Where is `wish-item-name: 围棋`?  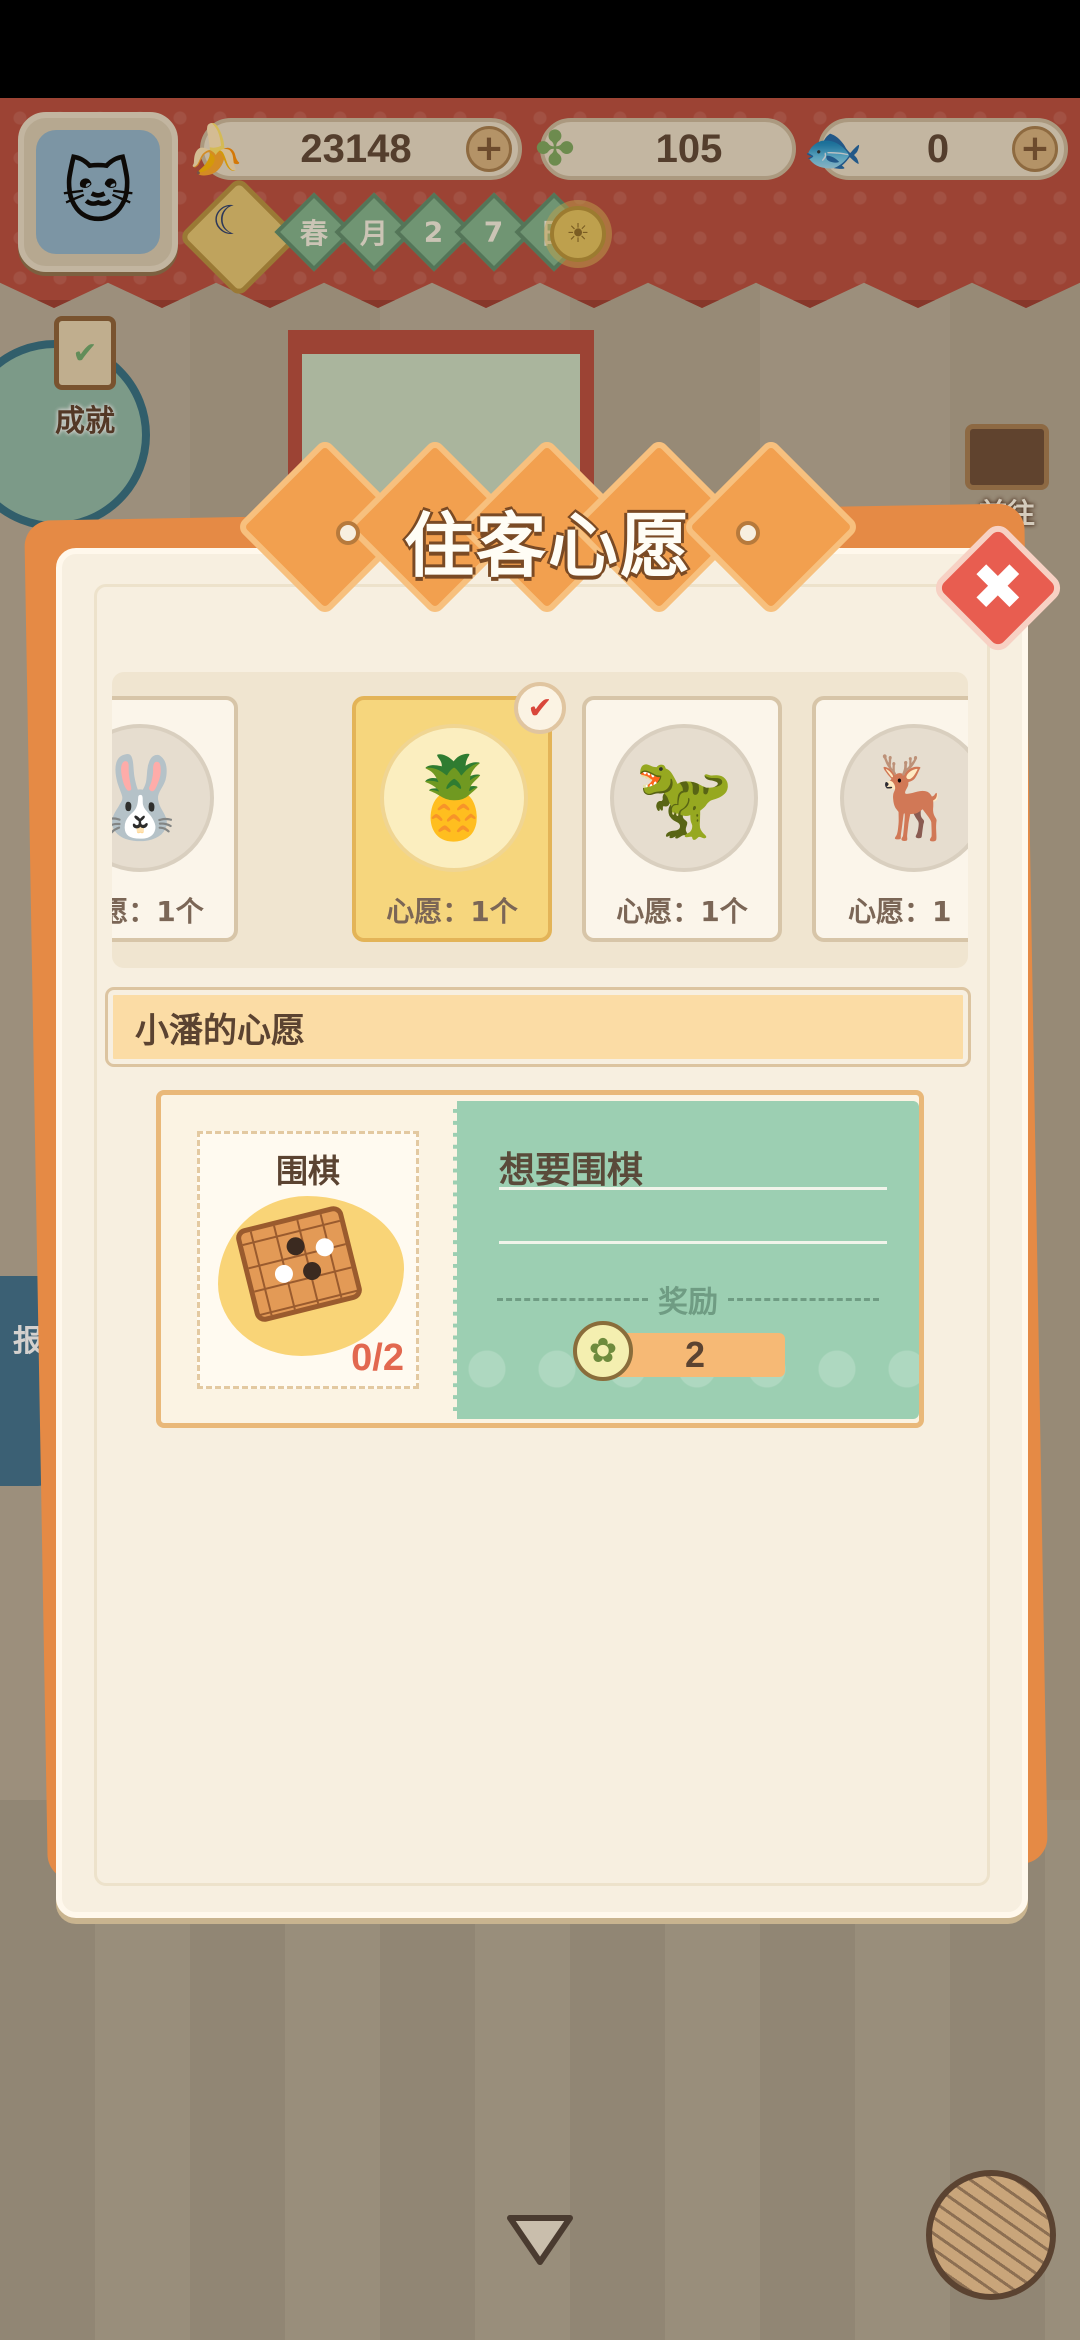
wish-item-name: 围棋 is located at coordinates (307, 1171).